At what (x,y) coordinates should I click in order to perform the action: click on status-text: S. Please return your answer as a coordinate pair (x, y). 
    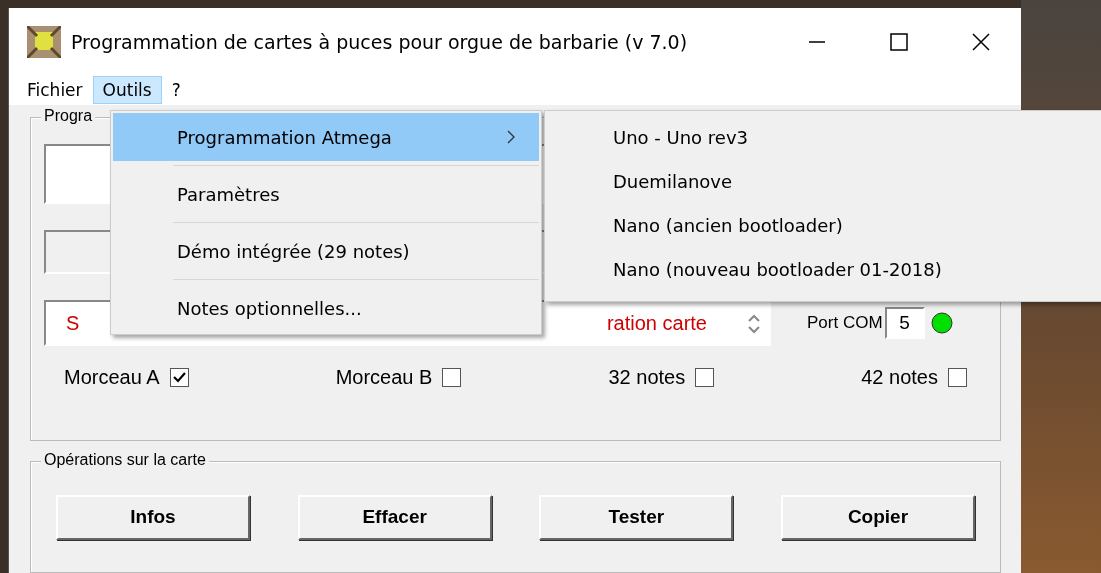
    Looking at the image, I should click on (73, 323).